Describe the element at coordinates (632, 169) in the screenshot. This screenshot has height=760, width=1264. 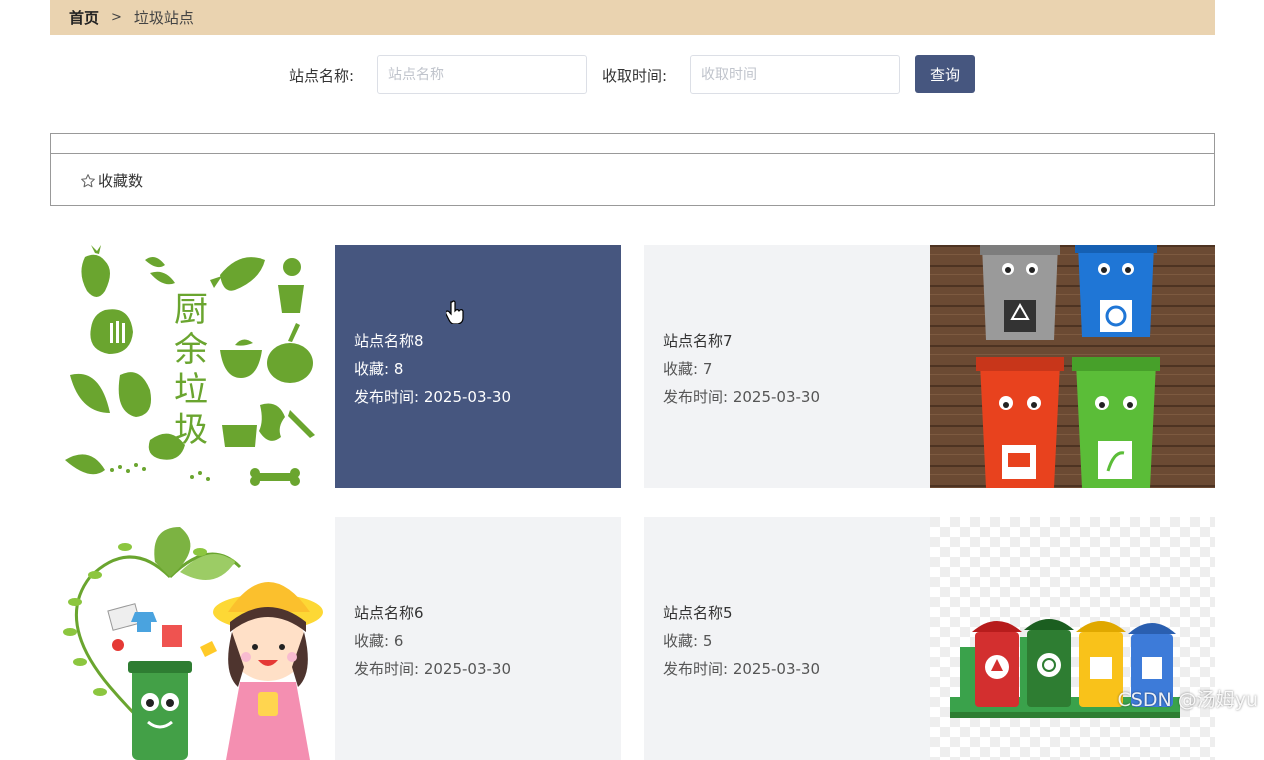
I see `sort-panel: 收藏数` at that location.